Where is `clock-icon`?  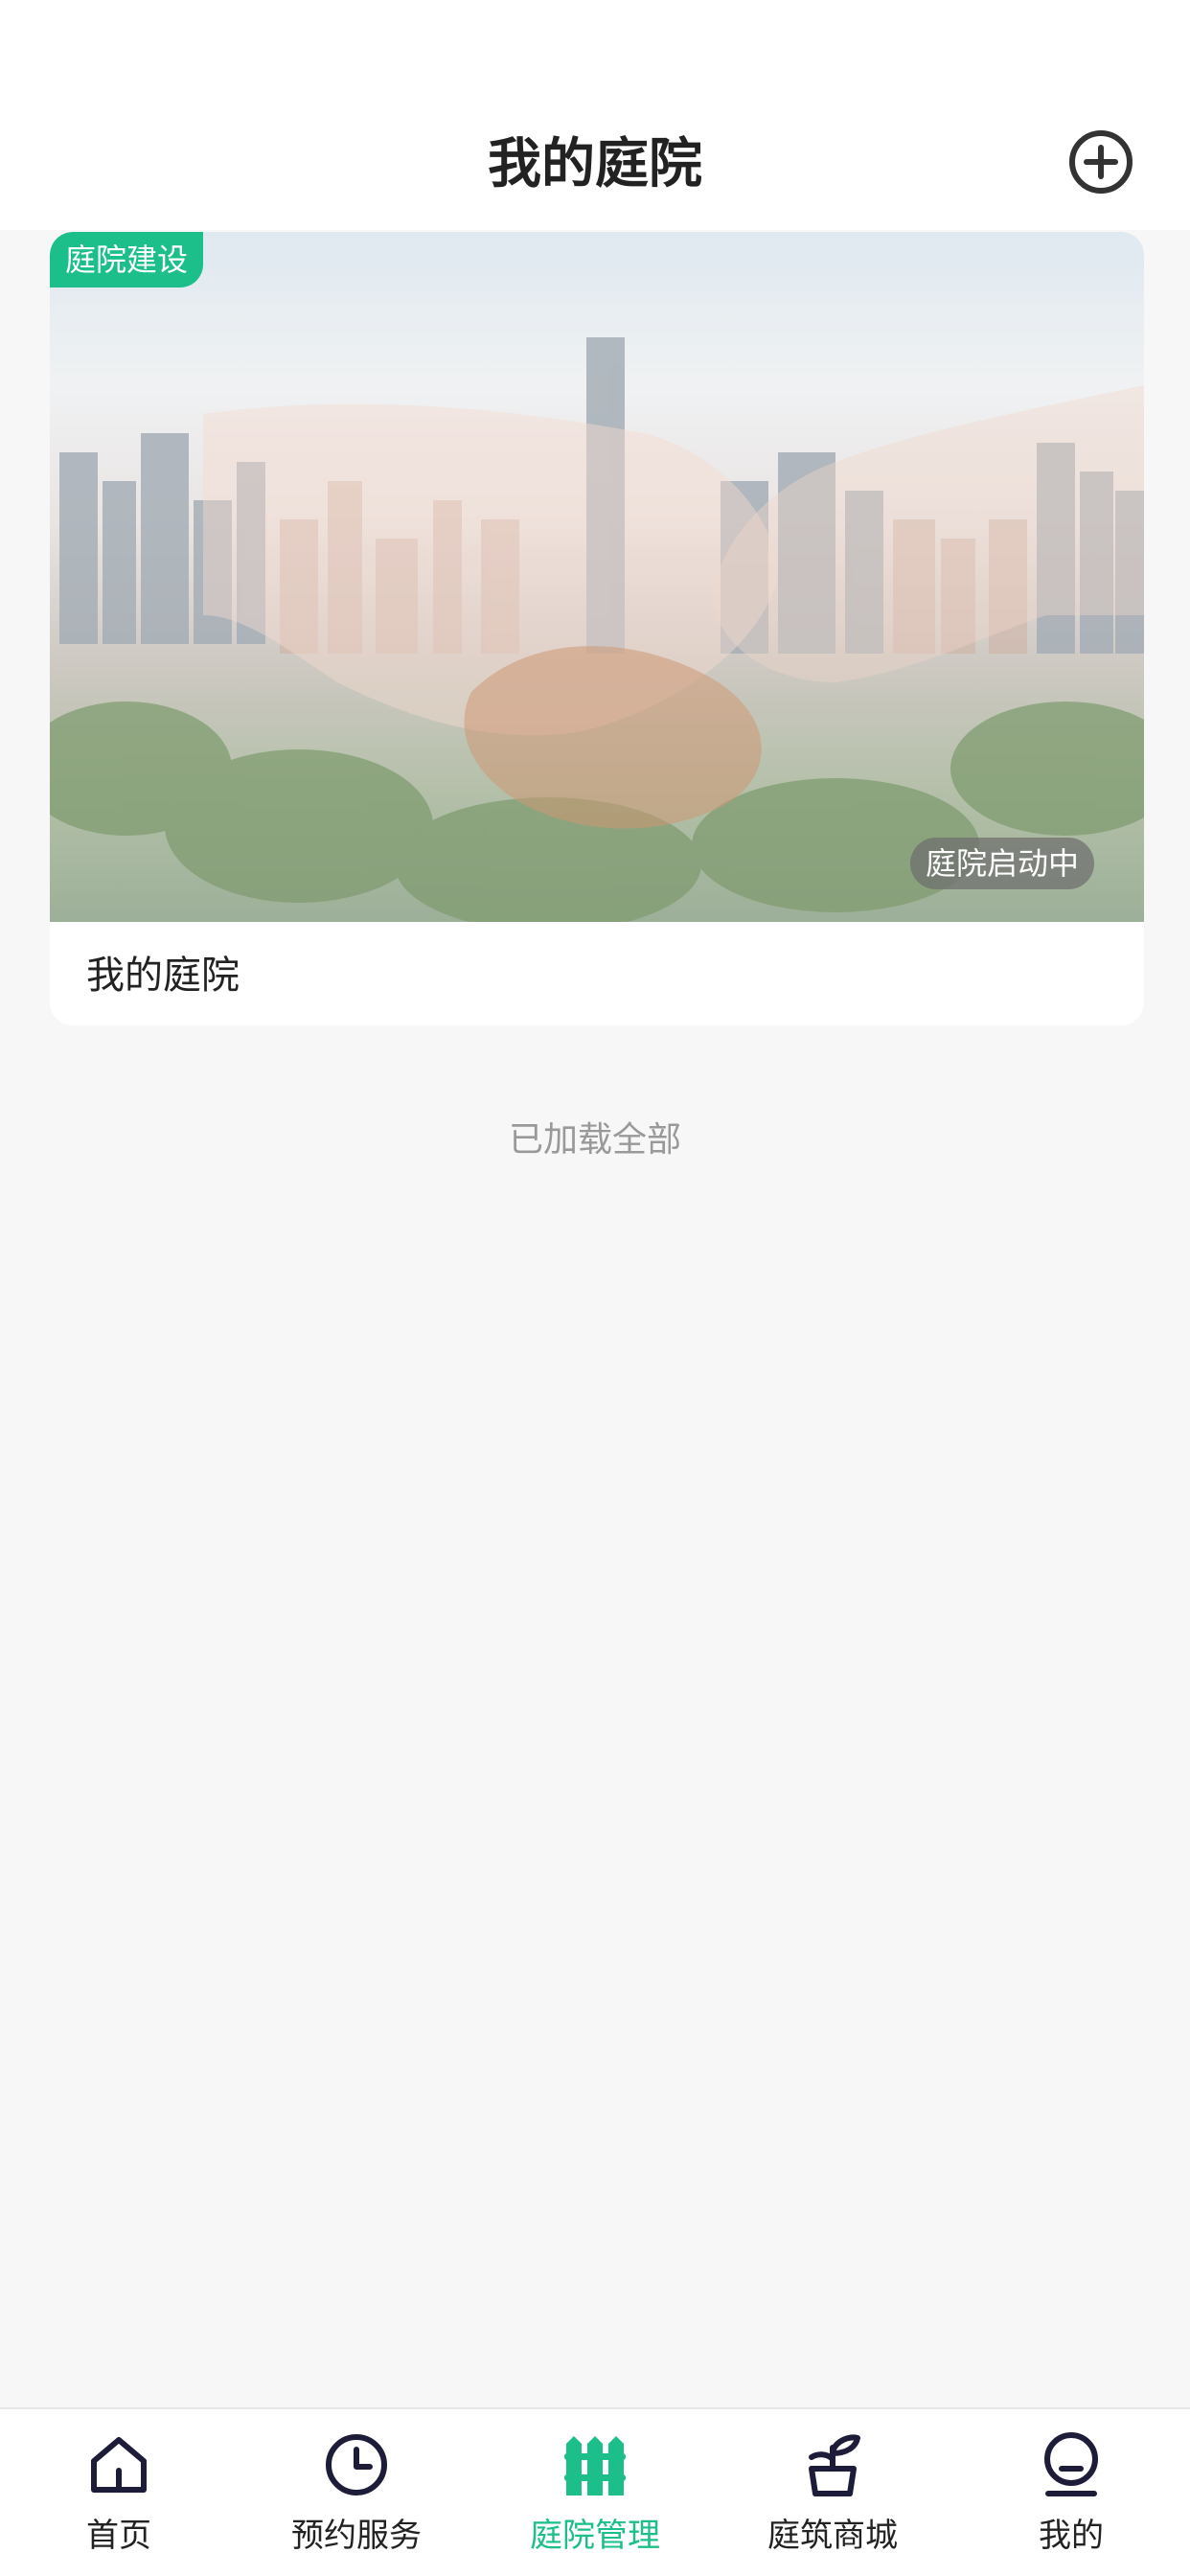 clock-icon is located at coordinates (357, 2465).